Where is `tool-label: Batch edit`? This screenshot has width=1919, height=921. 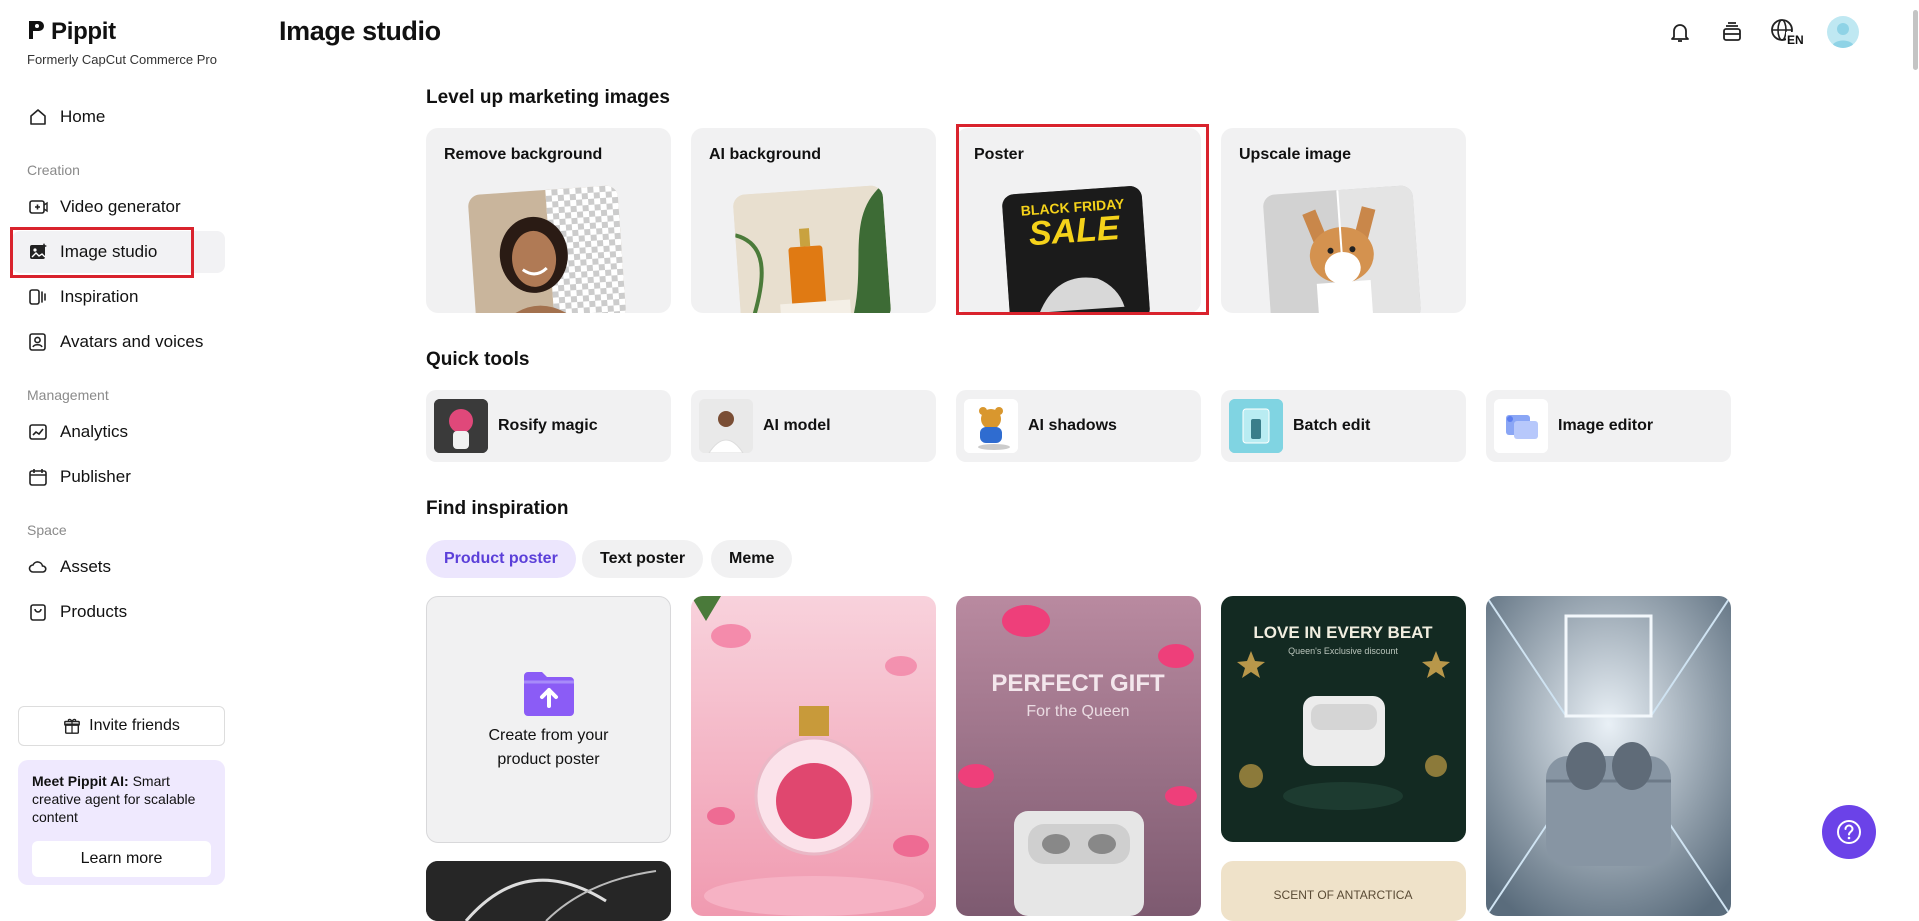
tool-label: Batch edit is located at coordinates (1332, 425).